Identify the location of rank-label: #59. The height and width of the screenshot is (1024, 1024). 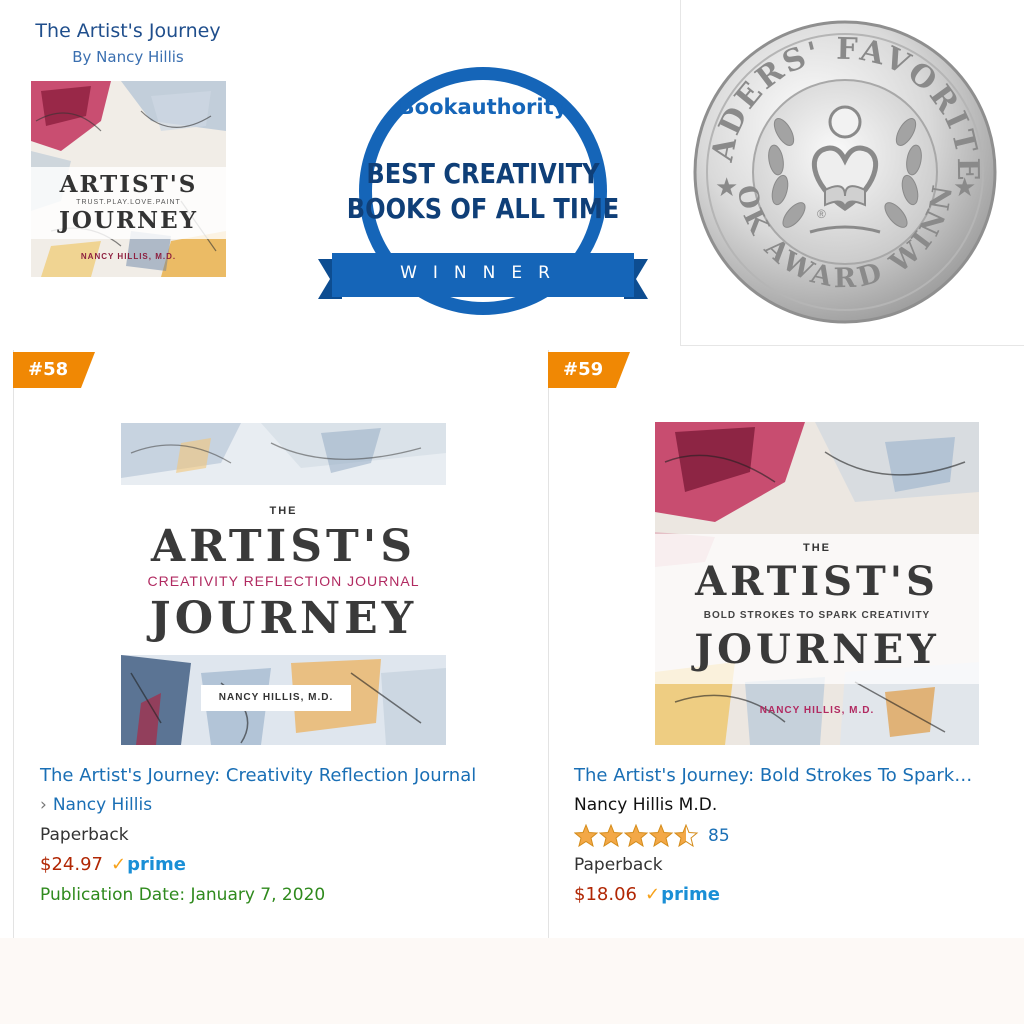
(583, 369).